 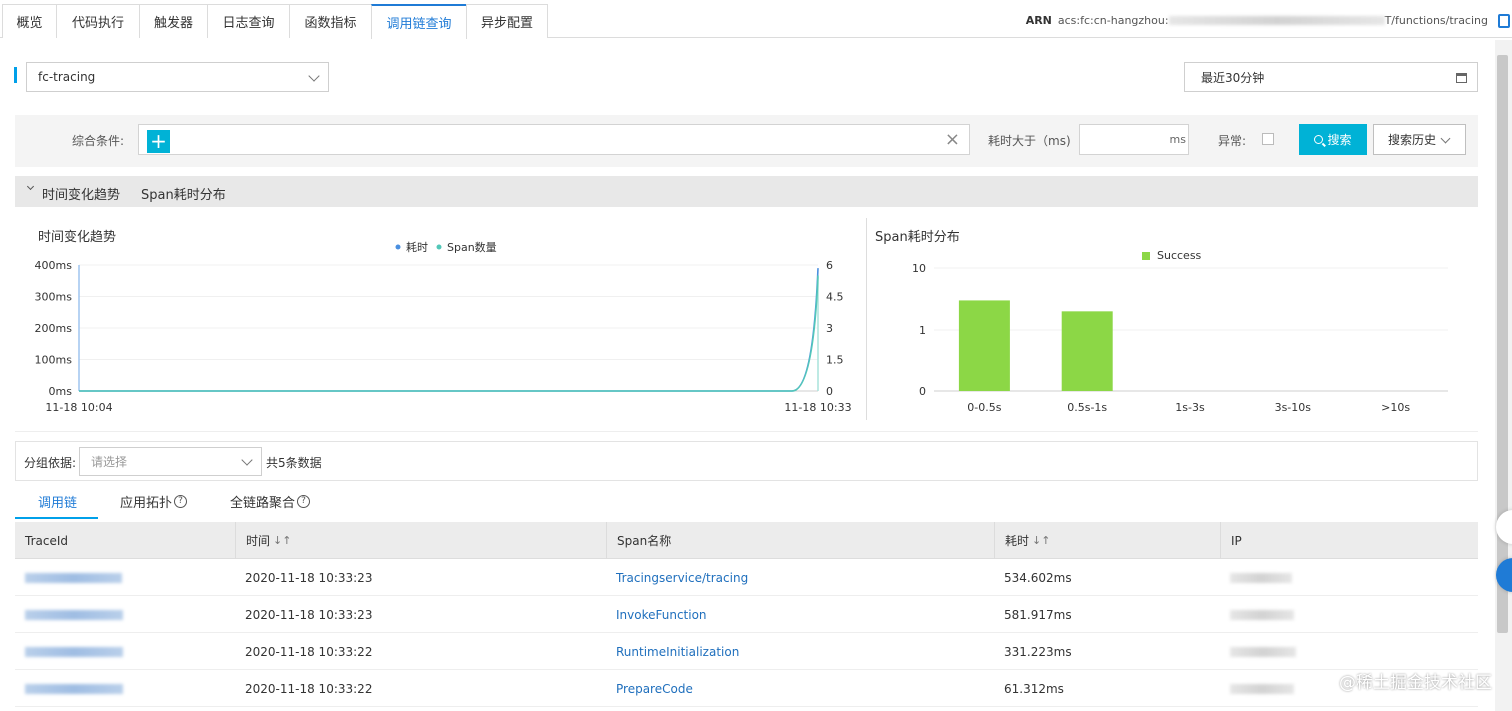 I want to click on watermark: @稀土掘金技术社区, so click(x=1415, y=683).